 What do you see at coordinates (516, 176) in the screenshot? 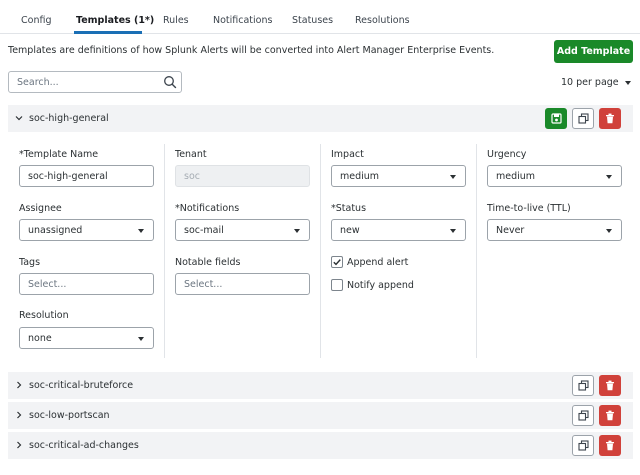
I see `urgency-value: medium` at bounding box center [516, 176].